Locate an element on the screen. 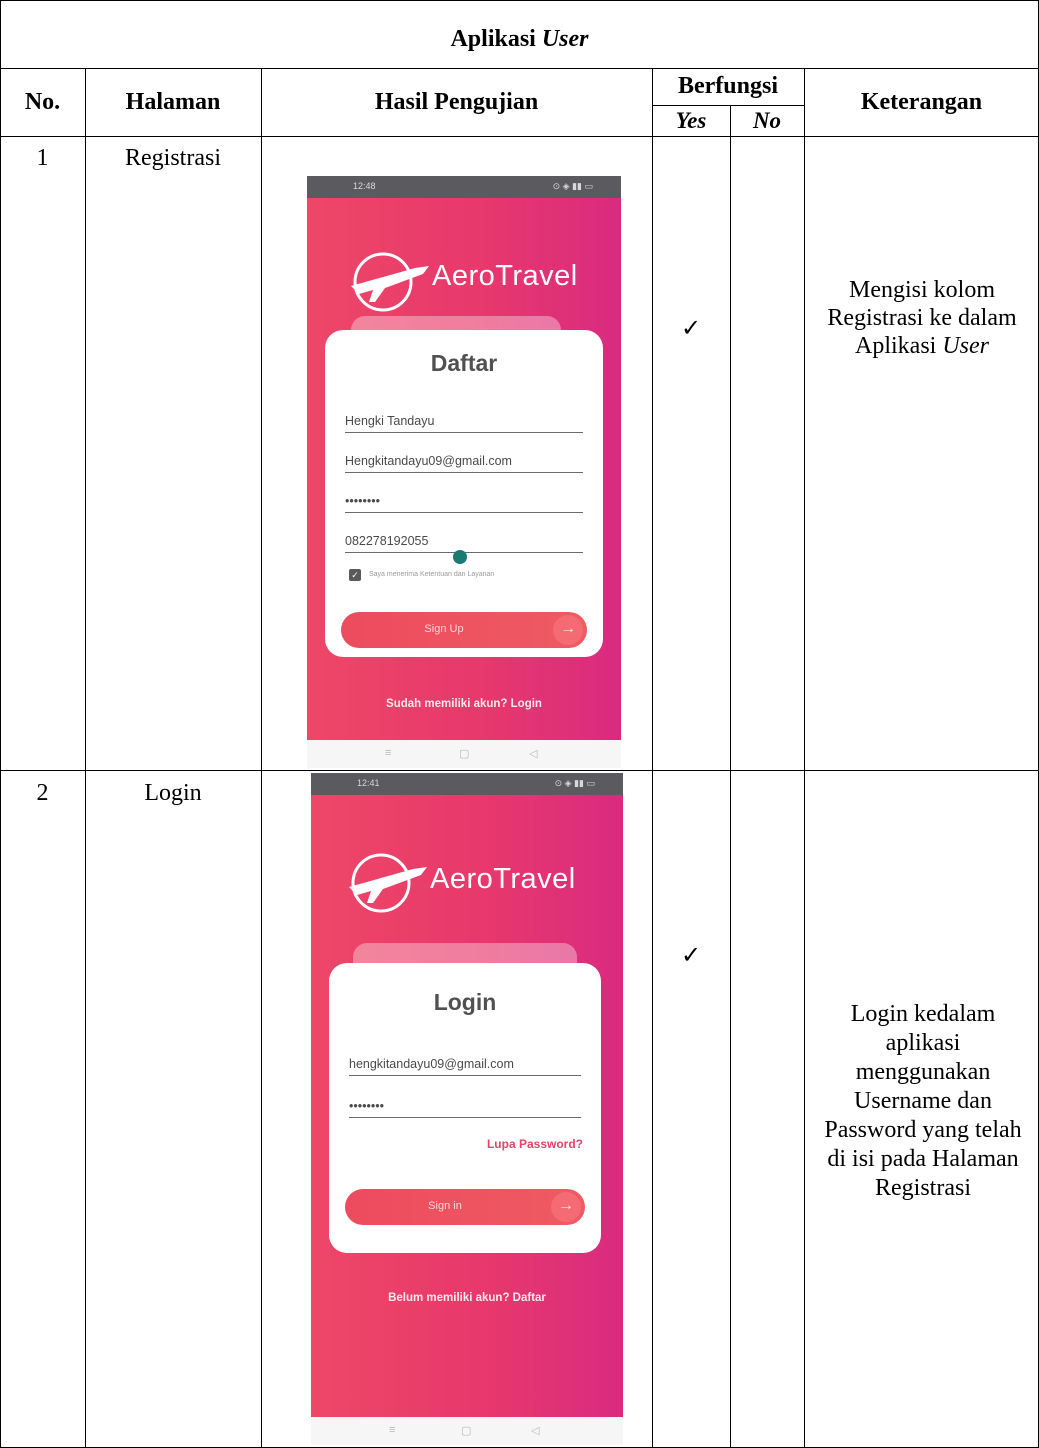  header-result: Hasil Pengujian is located at coordinates (456, 101).